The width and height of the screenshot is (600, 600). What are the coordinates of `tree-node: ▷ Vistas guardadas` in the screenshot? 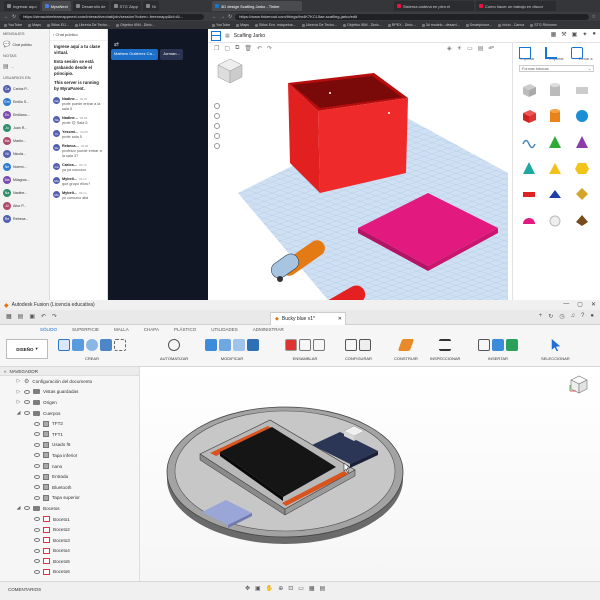 It's located at (69, 392).